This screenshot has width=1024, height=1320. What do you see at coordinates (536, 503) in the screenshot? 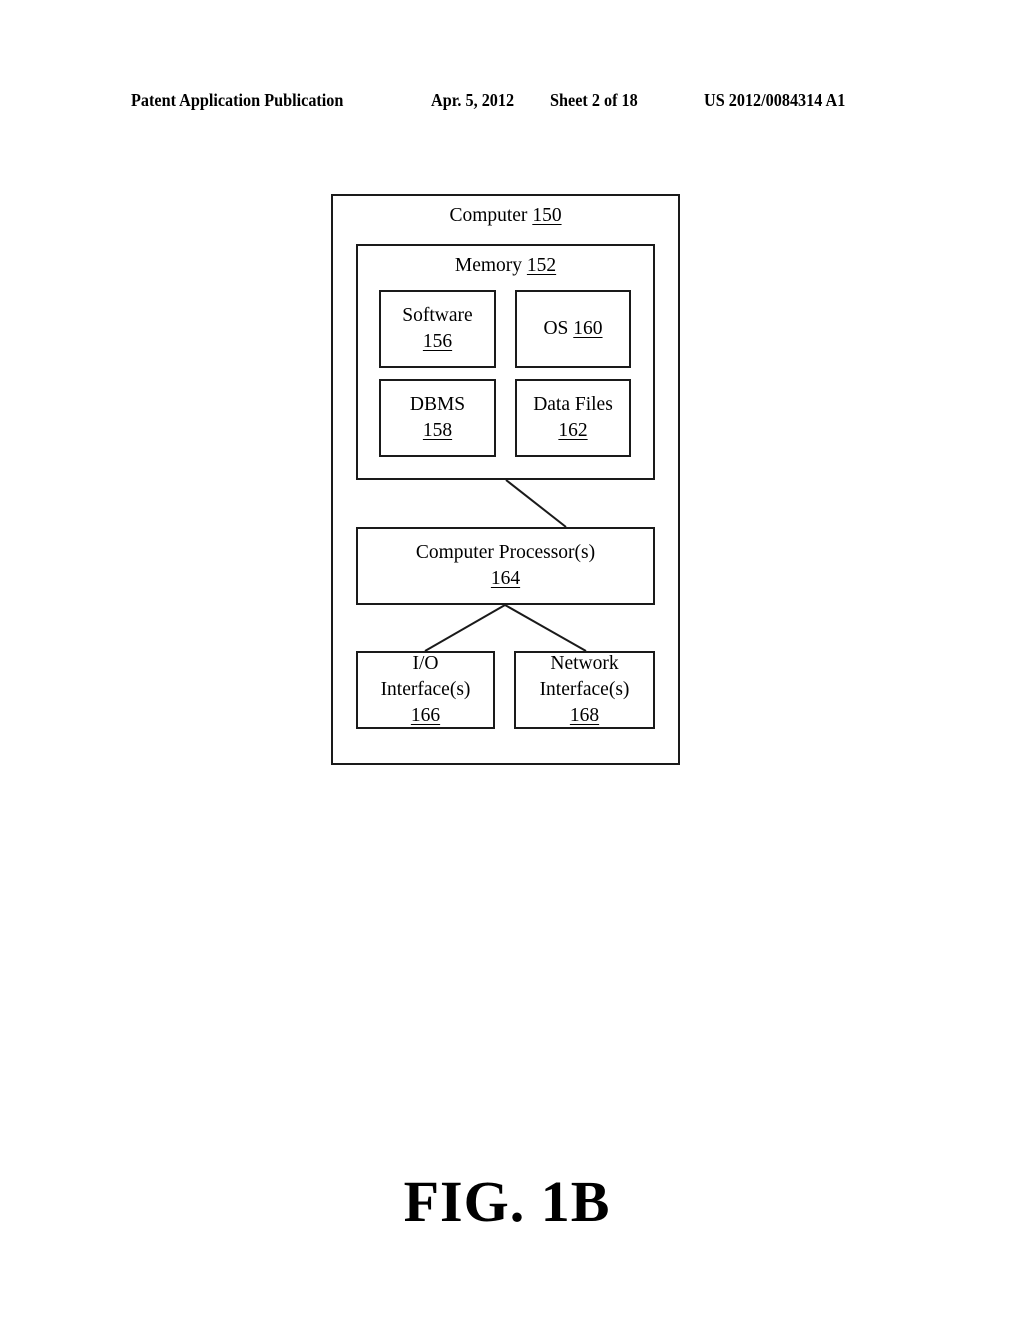
I see `connector-memory-processor` at bounding box center [536, 503].